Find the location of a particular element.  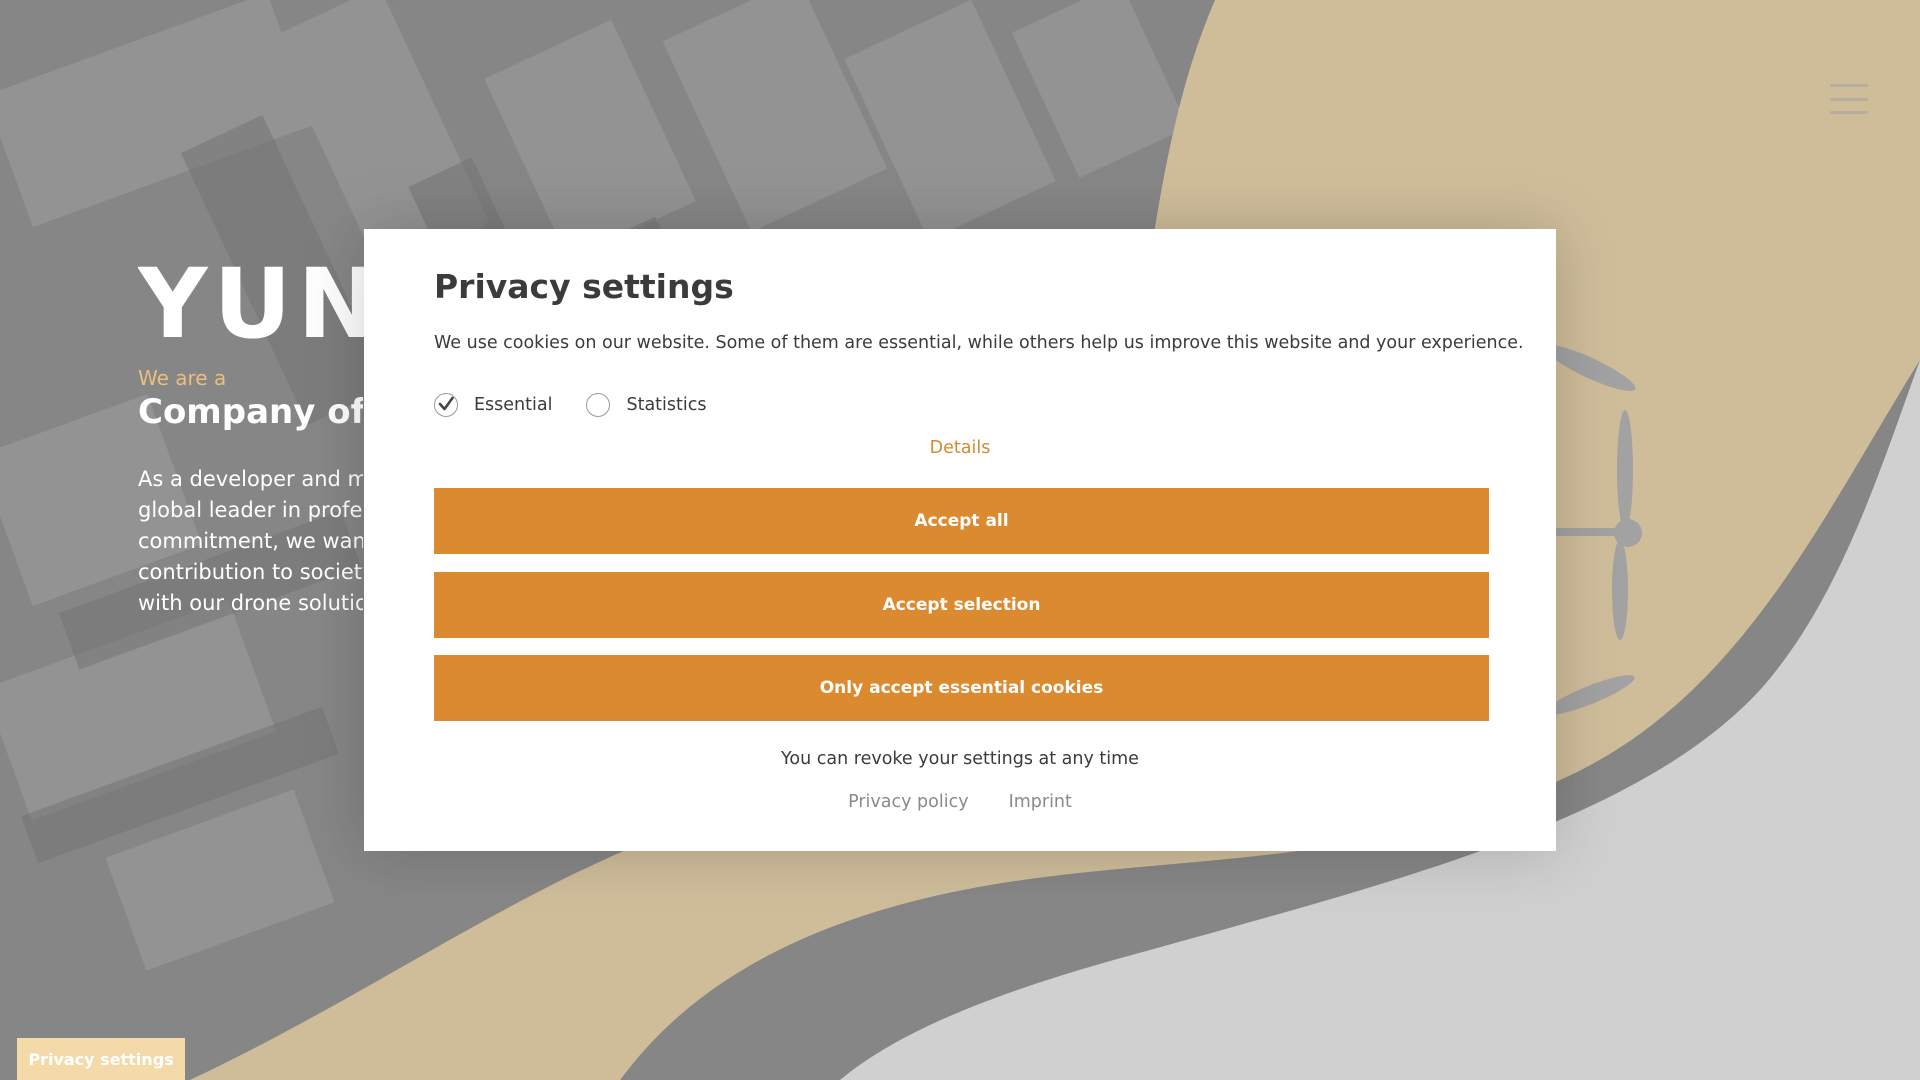

imprint-link: Imprint is located at coordinates (1040, 802).